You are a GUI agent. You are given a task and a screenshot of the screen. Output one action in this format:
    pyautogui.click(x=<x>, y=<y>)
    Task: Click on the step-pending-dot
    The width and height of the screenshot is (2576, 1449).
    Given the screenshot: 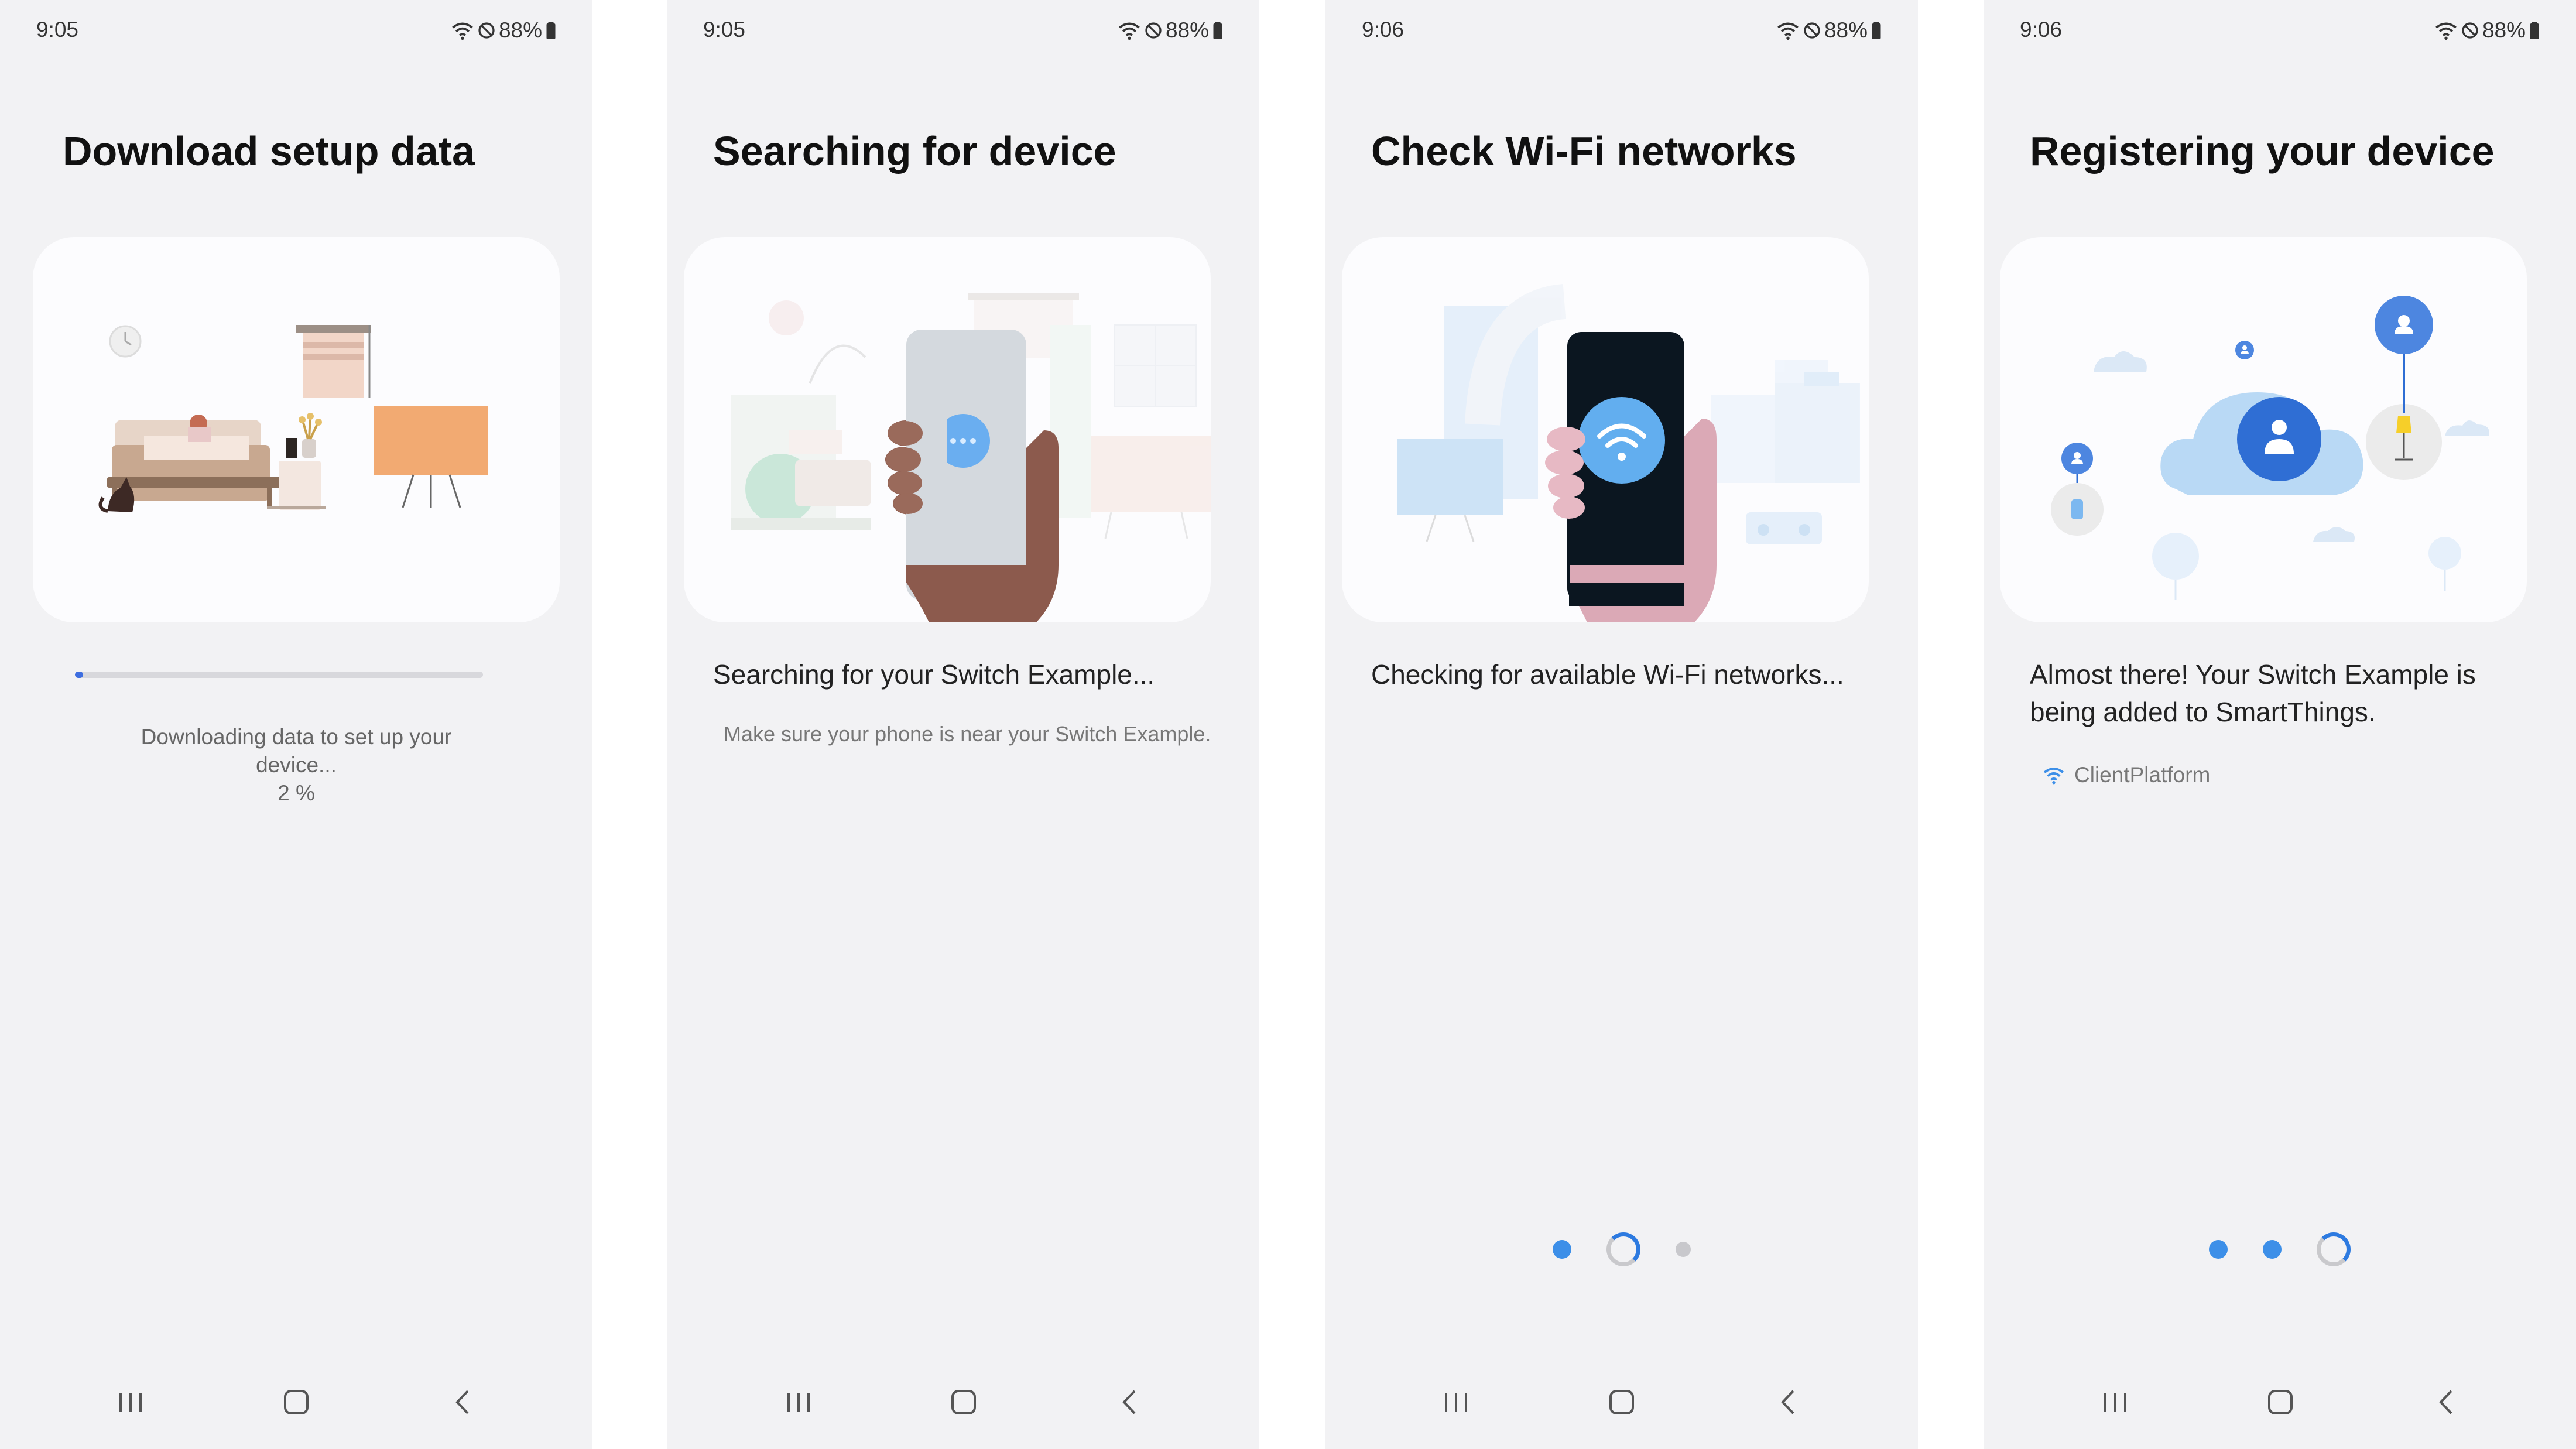 What is the action you would take?
    pyautogui.click(x=1683, y=1249)
    